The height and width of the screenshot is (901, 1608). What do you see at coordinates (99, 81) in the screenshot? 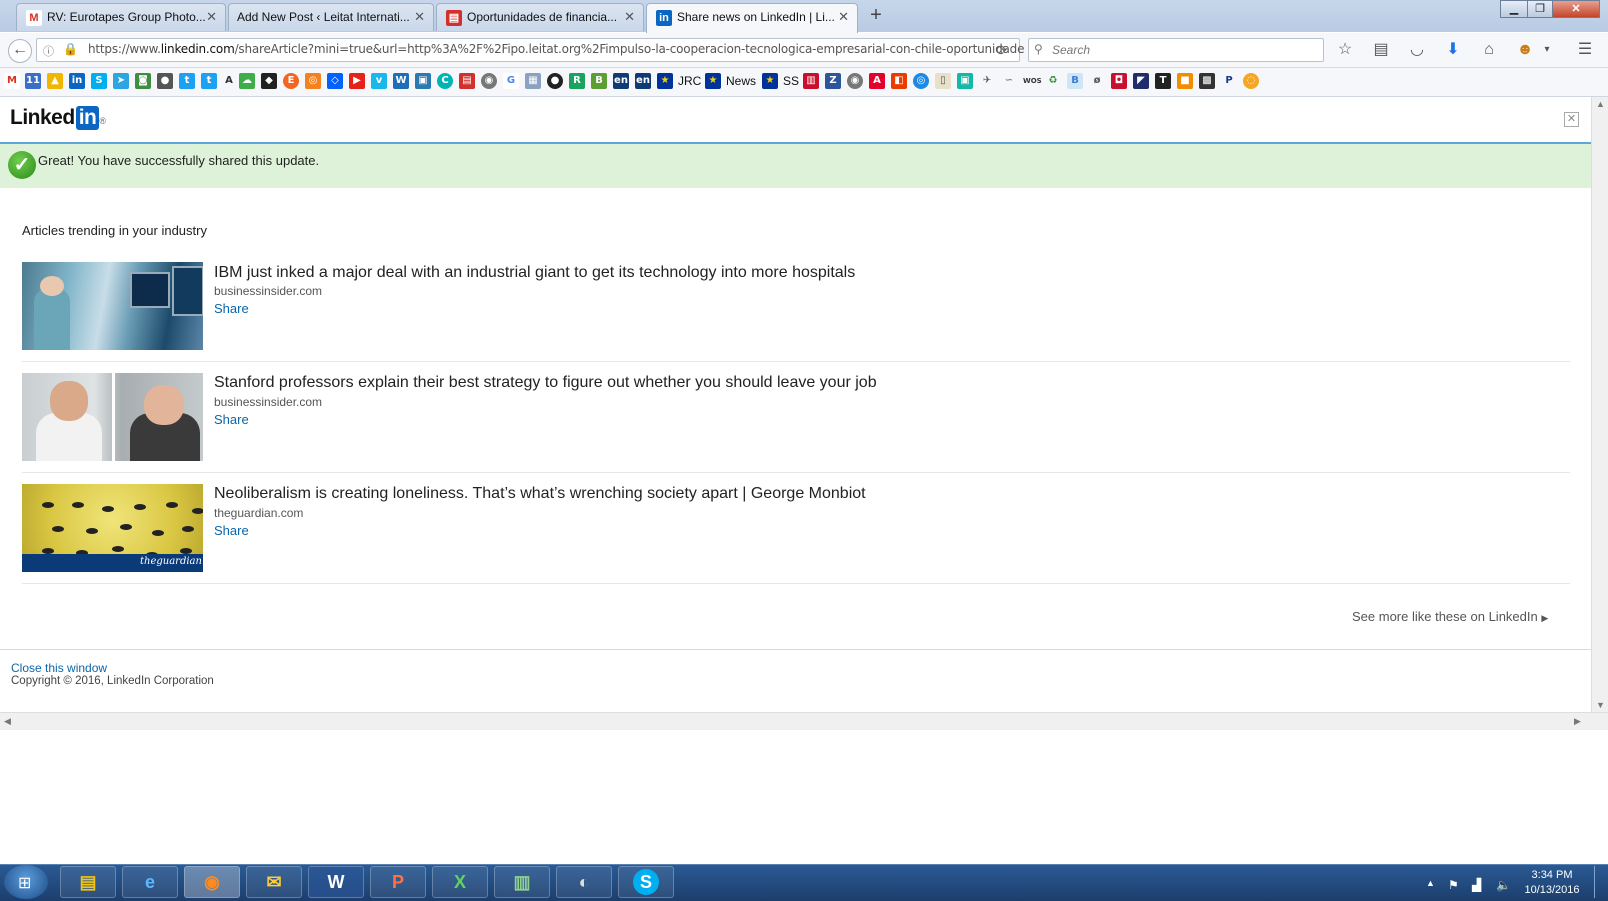
I see `bookmark-skype-icon: S` at bounding box center [99, 81].